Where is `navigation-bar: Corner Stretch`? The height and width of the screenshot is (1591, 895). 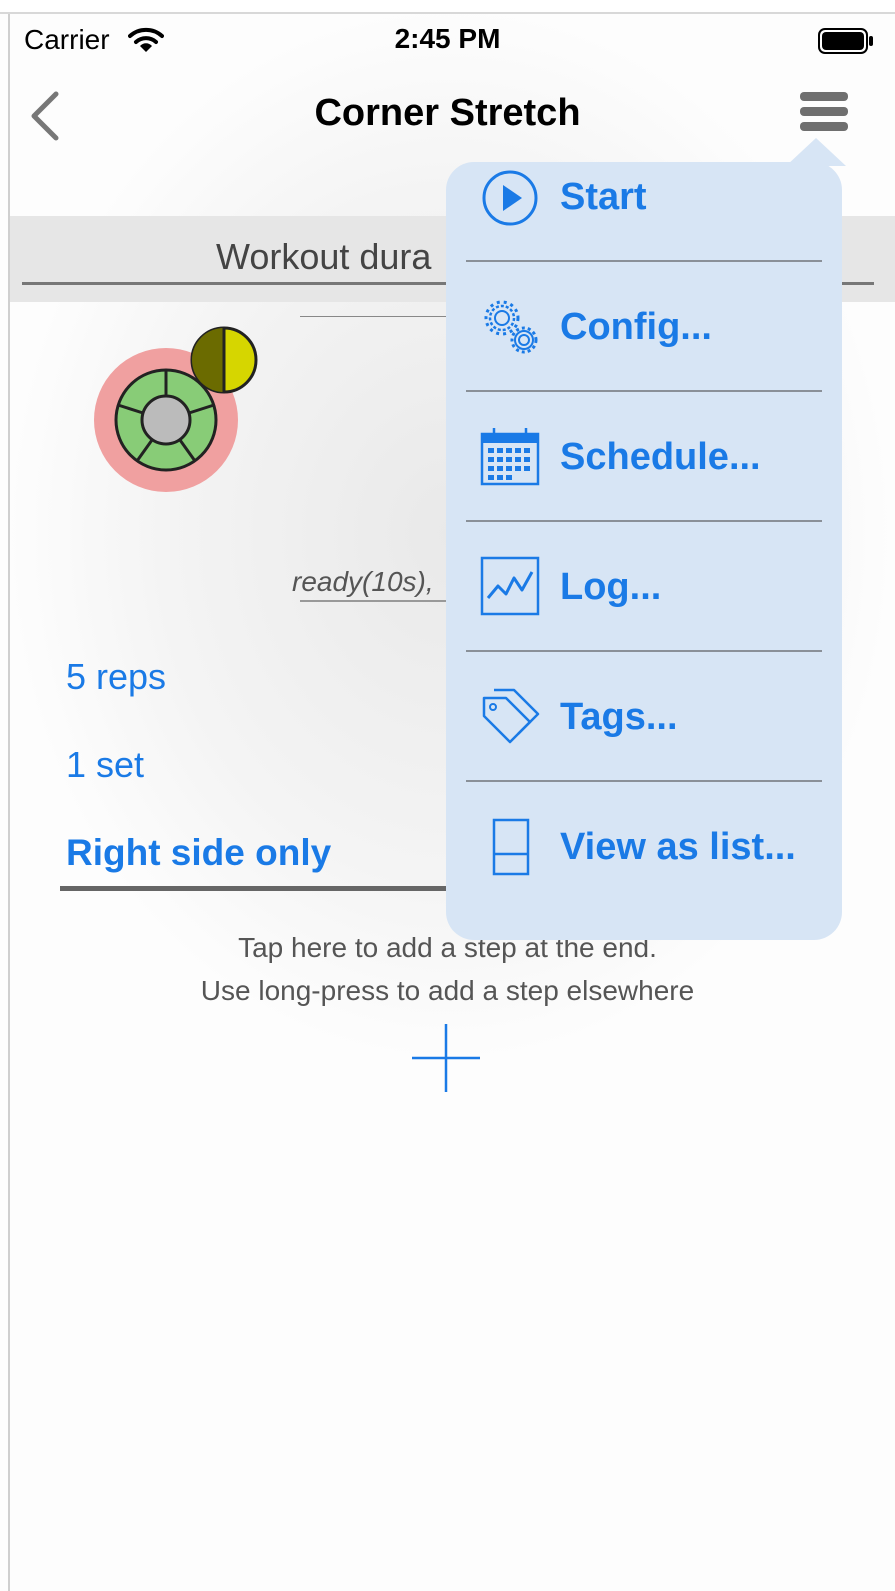
navigation-bar: Corner Stretch is located at coordinates (452, 118).